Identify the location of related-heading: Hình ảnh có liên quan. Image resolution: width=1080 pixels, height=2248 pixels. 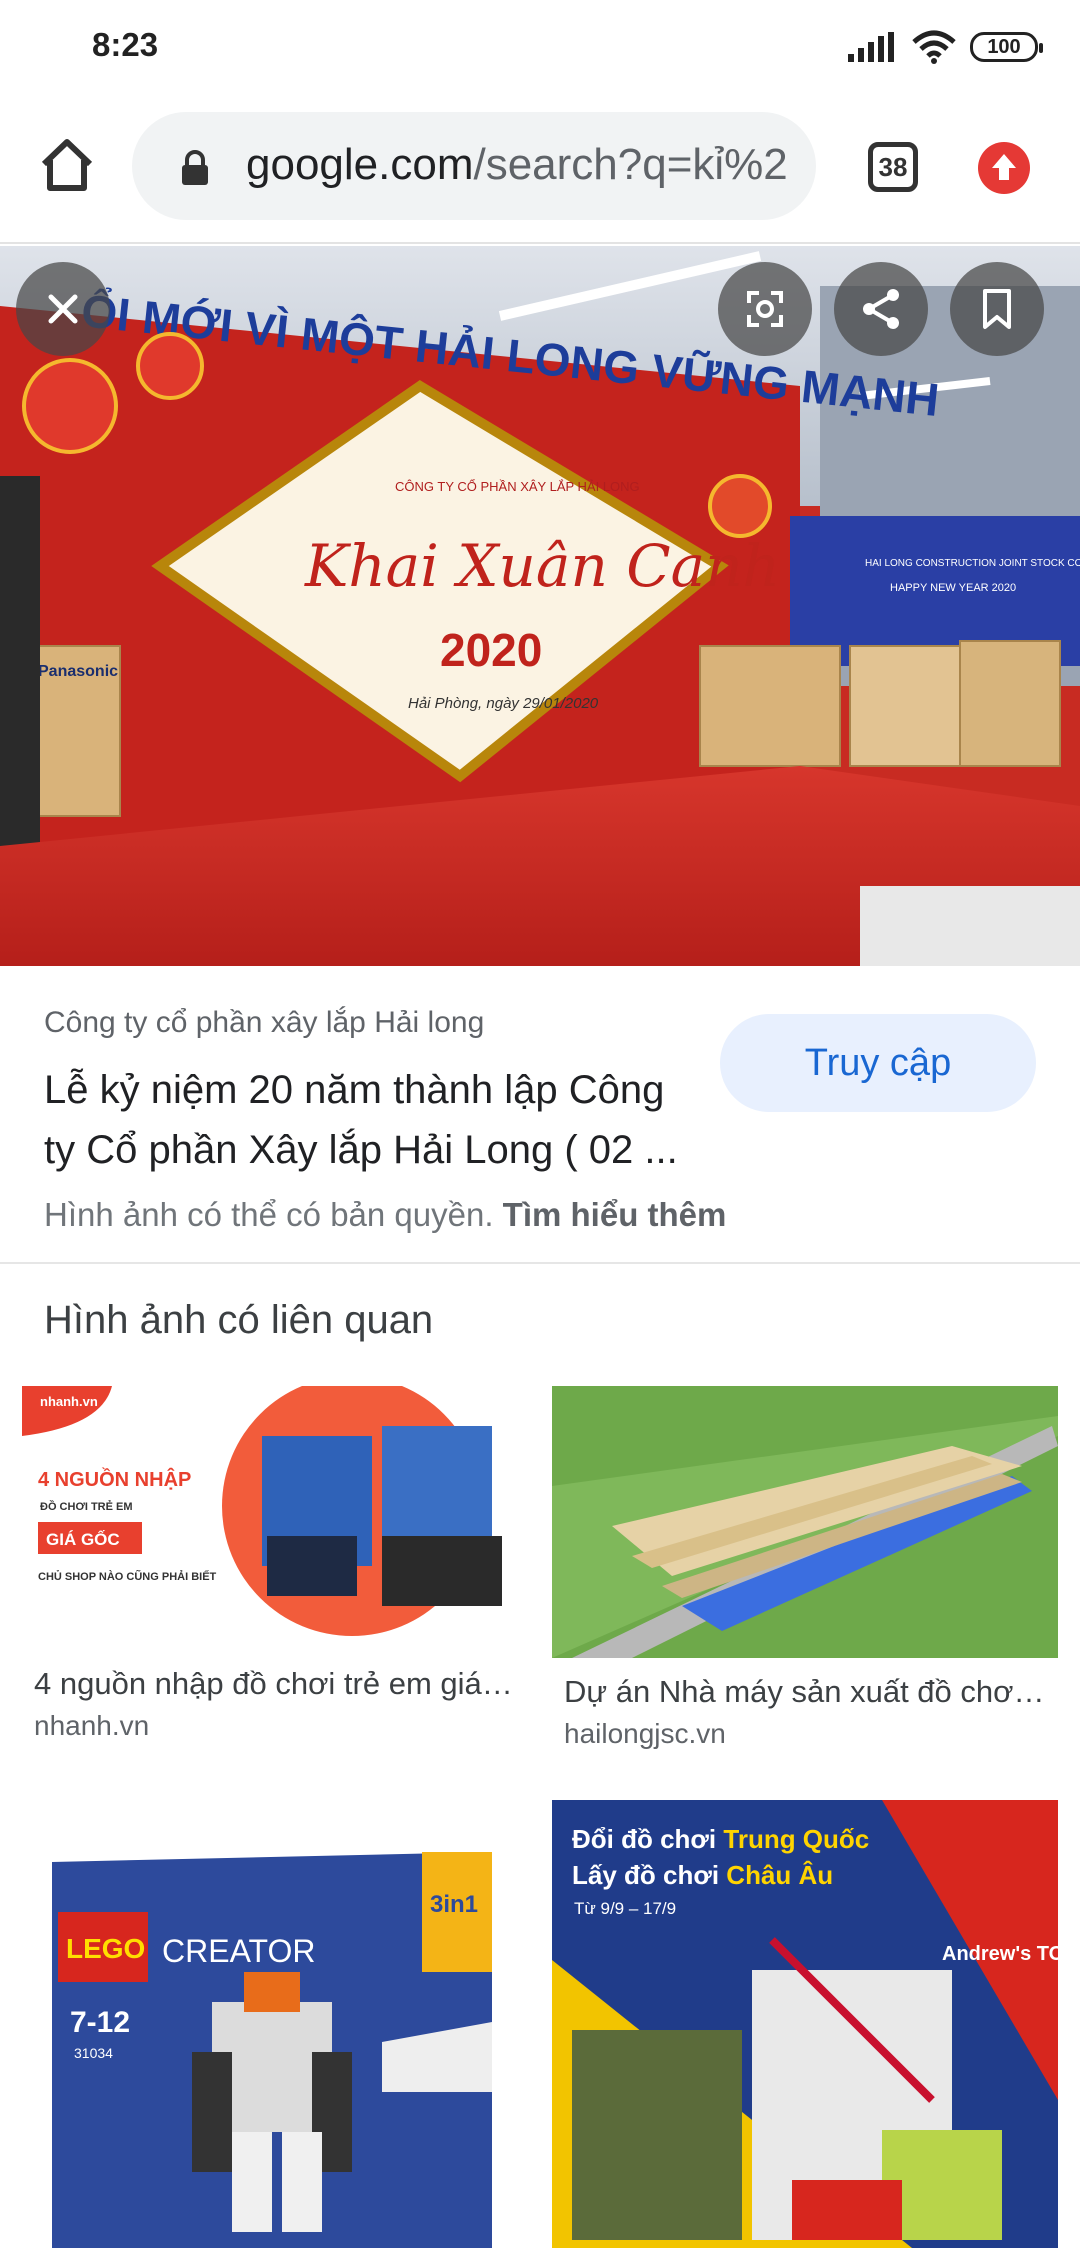
(239, 1320).